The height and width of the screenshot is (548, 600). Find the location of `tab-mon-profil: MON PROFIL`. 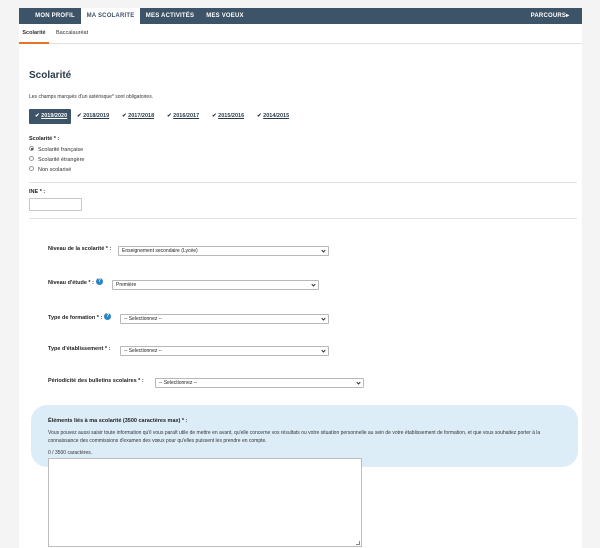

tab-mon-profil: MON PROFIL is located at coordinates (55, 16).